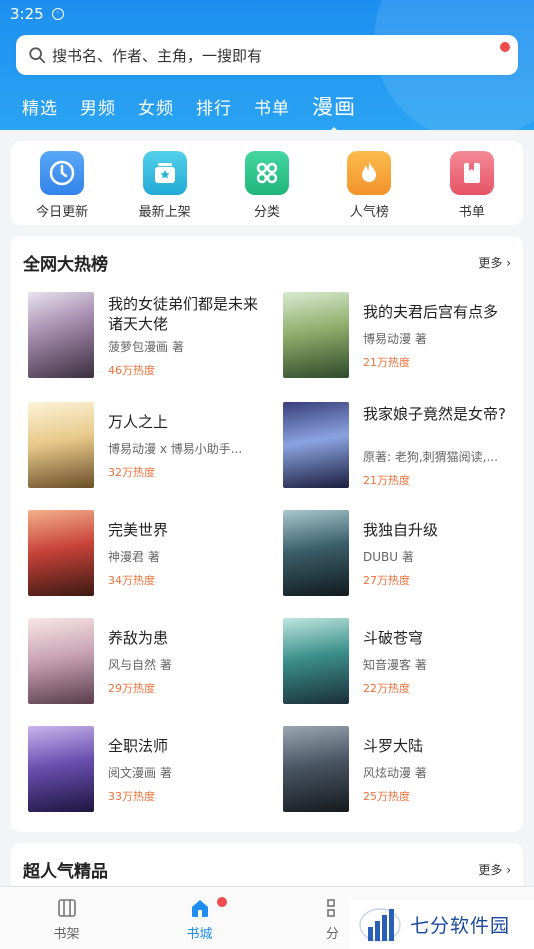 The height and width of the screenshot is (949, 534). I want to click on book-title: 斗破苍穹, so click(393, 638).